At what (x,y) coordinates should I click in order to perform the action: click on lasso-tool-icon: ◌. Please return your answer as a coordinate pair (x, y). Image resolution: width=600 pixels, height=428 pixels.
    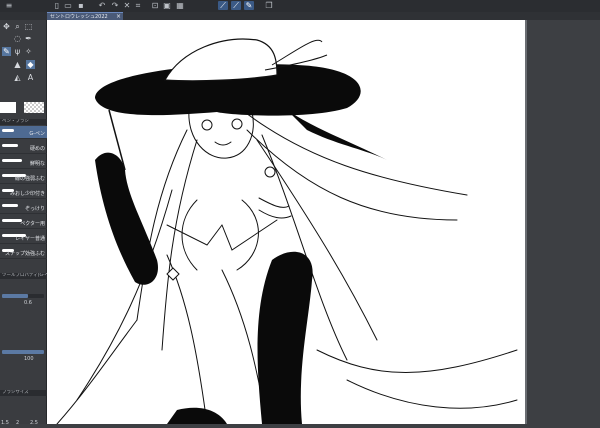
    Looking at the image, I should click on (17, 38).